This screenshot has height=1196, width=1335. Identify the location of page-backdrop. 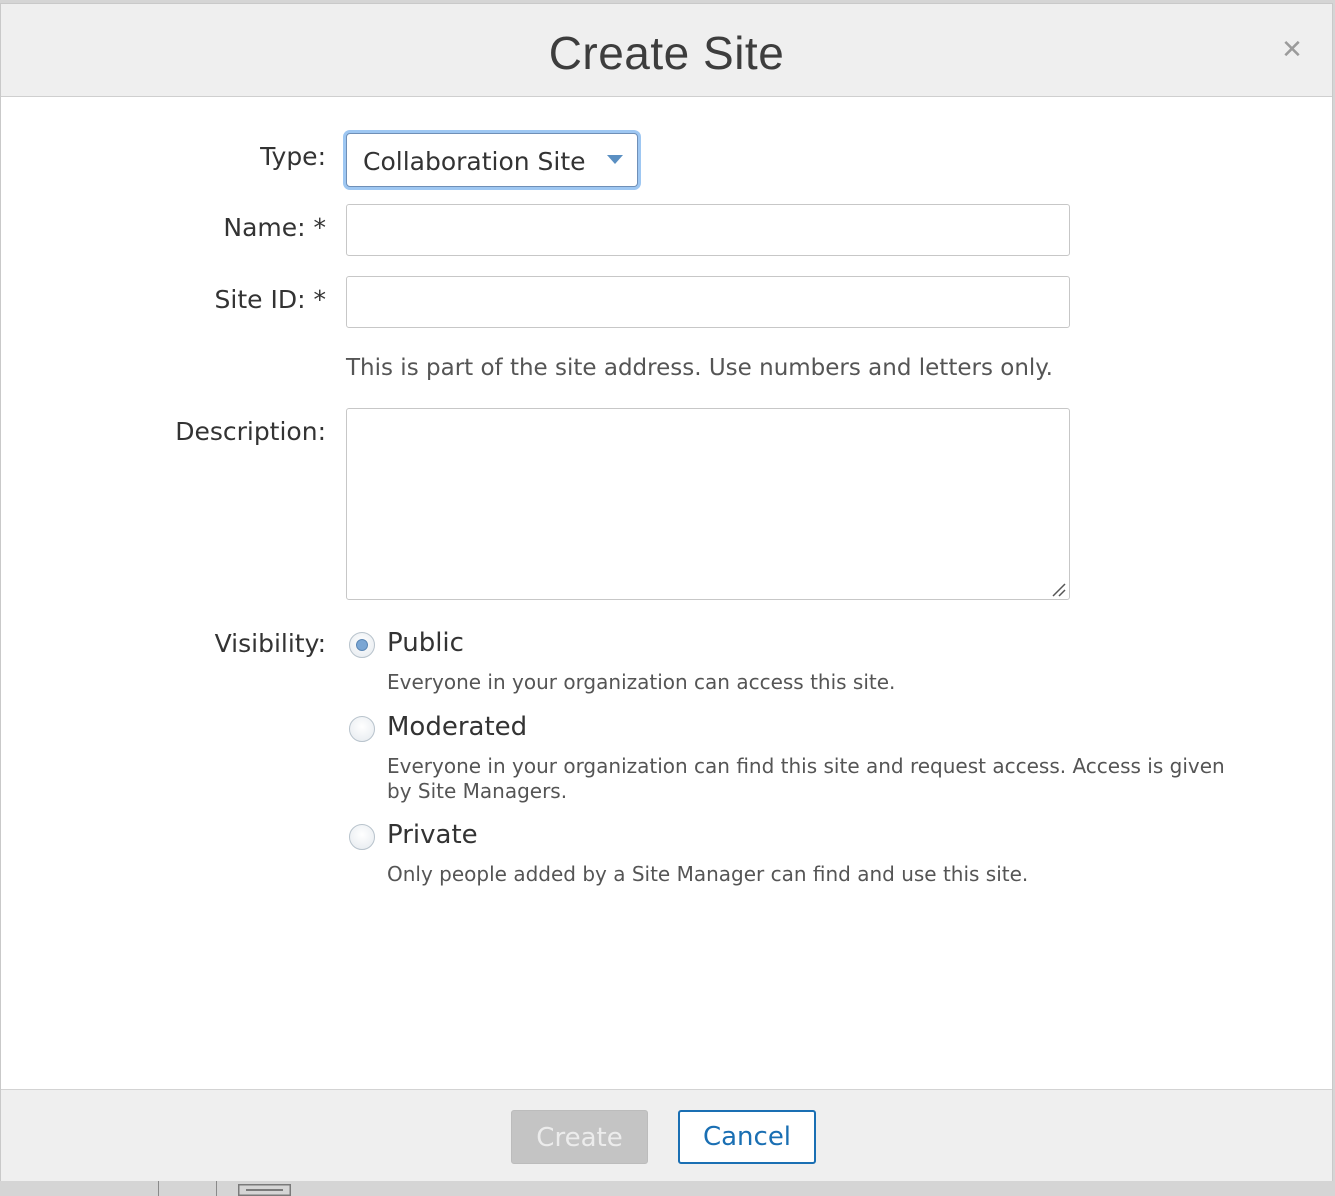
(667, 1188).